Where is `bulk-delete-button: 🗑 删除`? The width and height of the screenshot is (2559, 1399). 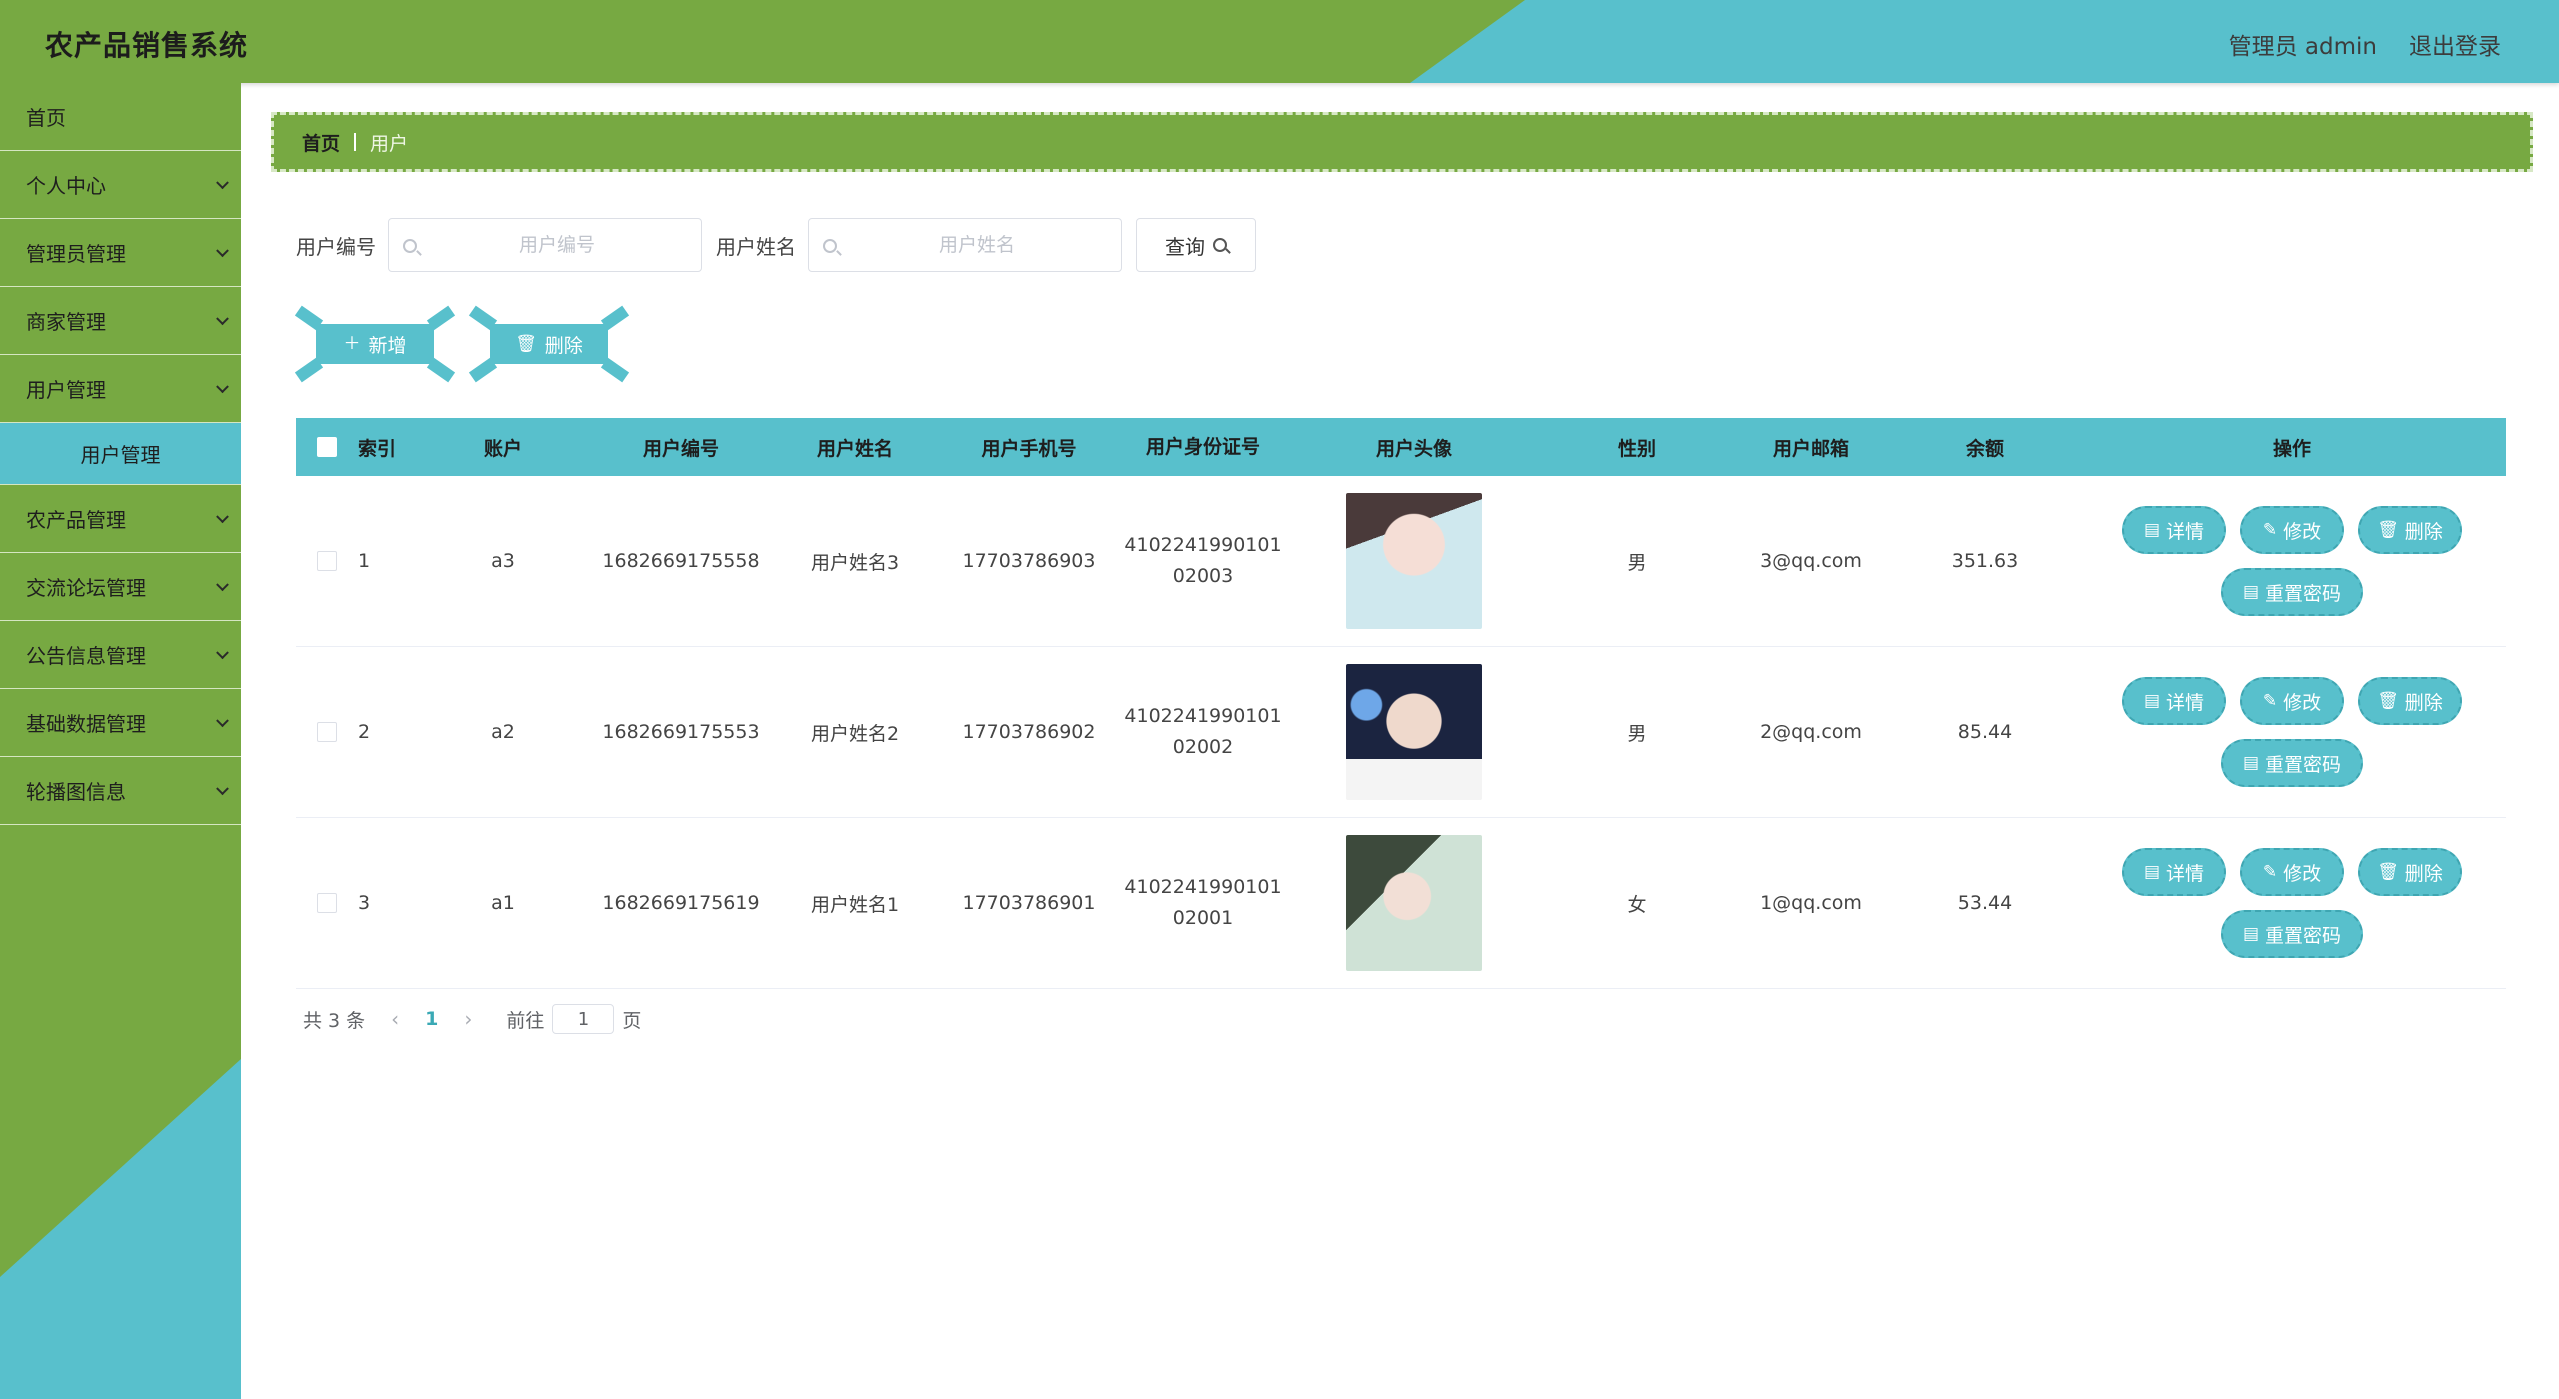
bulk-delete-button: 🗑 删除 is located at coordinates (549, 344).